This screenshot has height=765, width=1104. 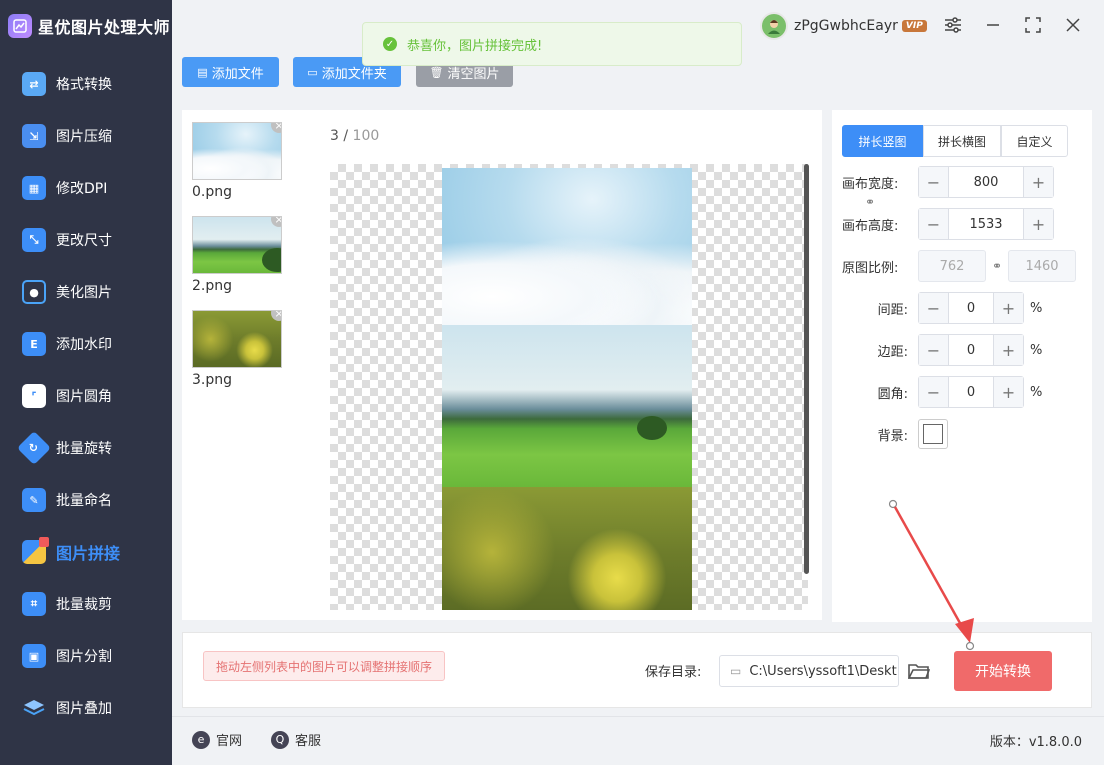 What do you see at coordinates (953, 25) in the screenshot?
I see `settings-icon` at bounding box center [953, 25].